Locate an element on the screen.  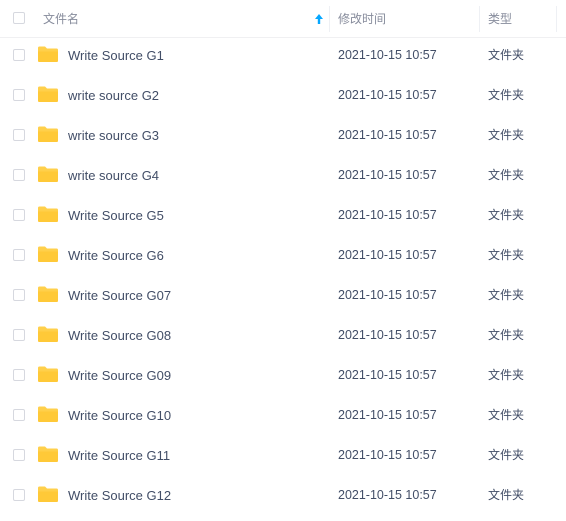
file-row: Write Source G09 2021-10-15 10:57 文件夹 is located at coordinates (283, 375).